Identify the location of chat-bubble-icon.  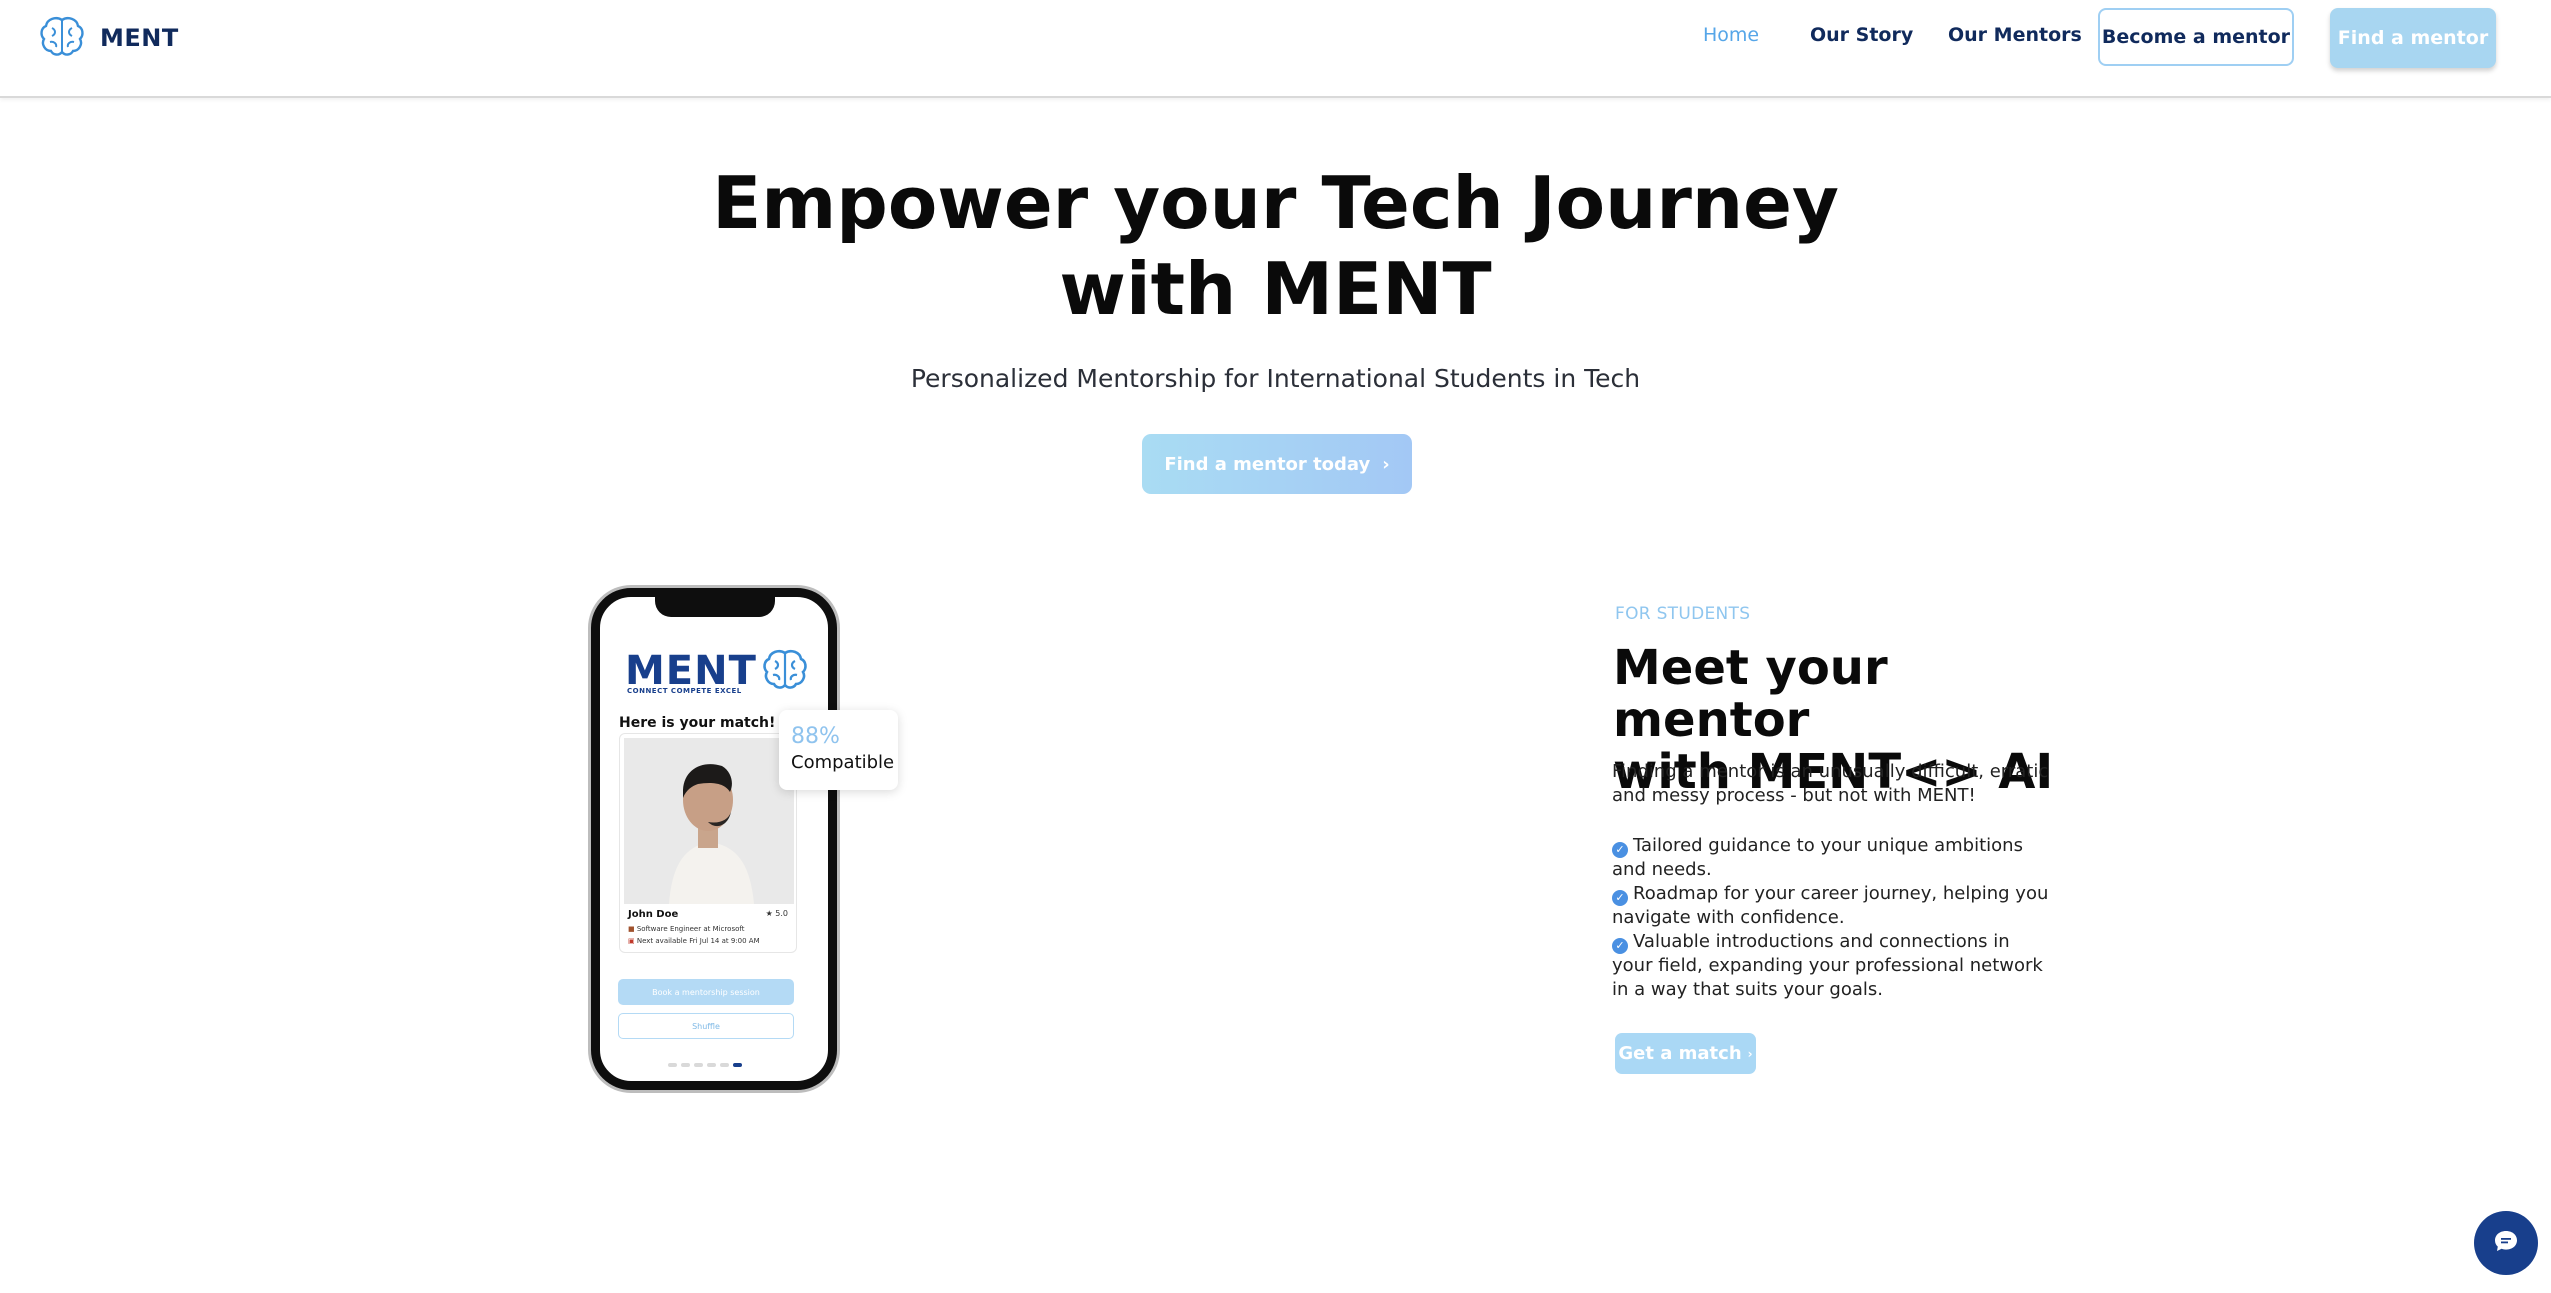
(2506, 1243).